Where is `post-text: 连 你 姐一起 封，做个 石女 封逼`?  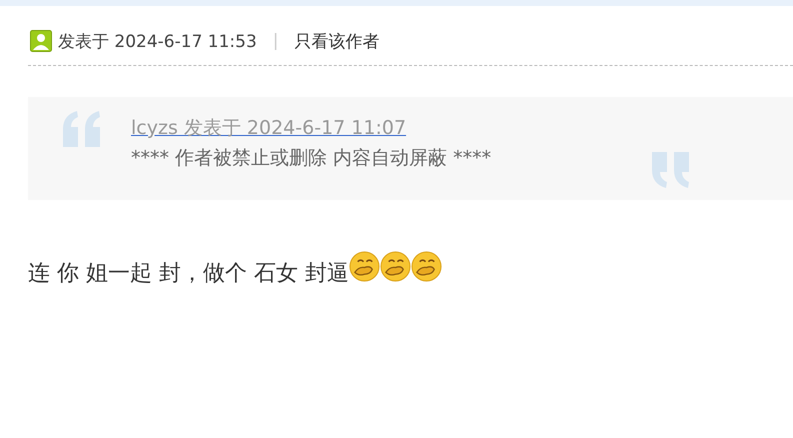 post-text: 连 你 姐一起 封，做个 石女 封逼 is located at coordinates (188, 274).